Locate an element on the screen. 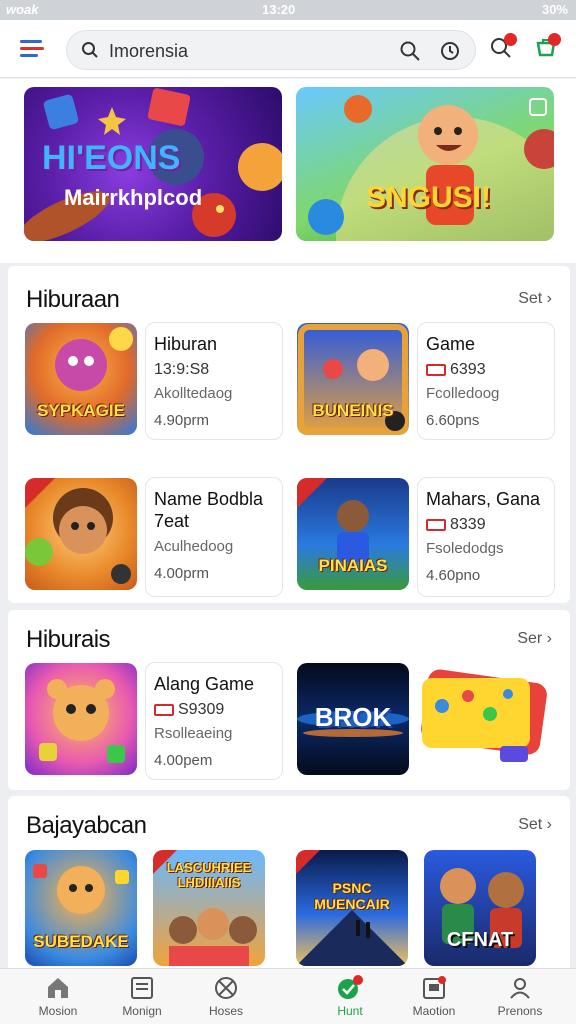 The width and height of the screenshot is (576, 1024). banner-2-title: SNGUSI! is located at coordinates (429, 197).